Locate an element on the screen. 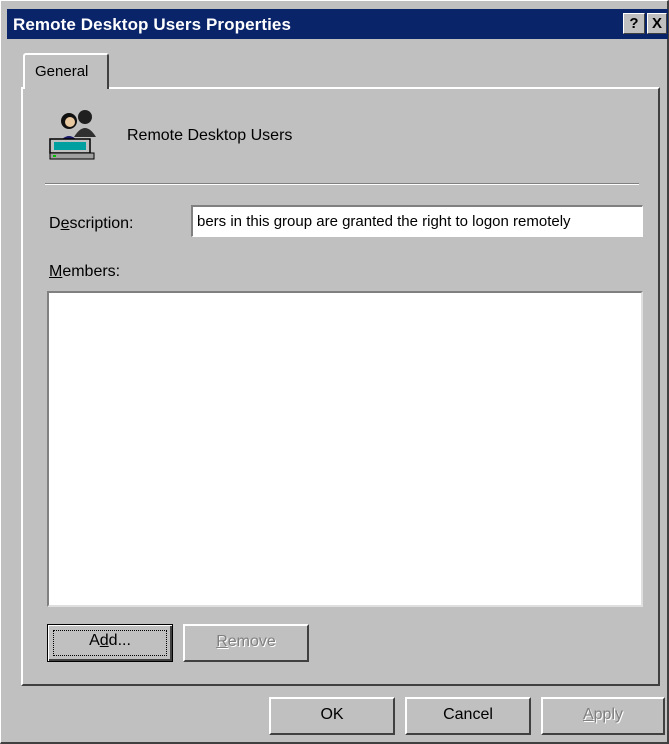 The width and height of the screenshot is (669, 744). close-icon: X is located at coordinates (656, 23).